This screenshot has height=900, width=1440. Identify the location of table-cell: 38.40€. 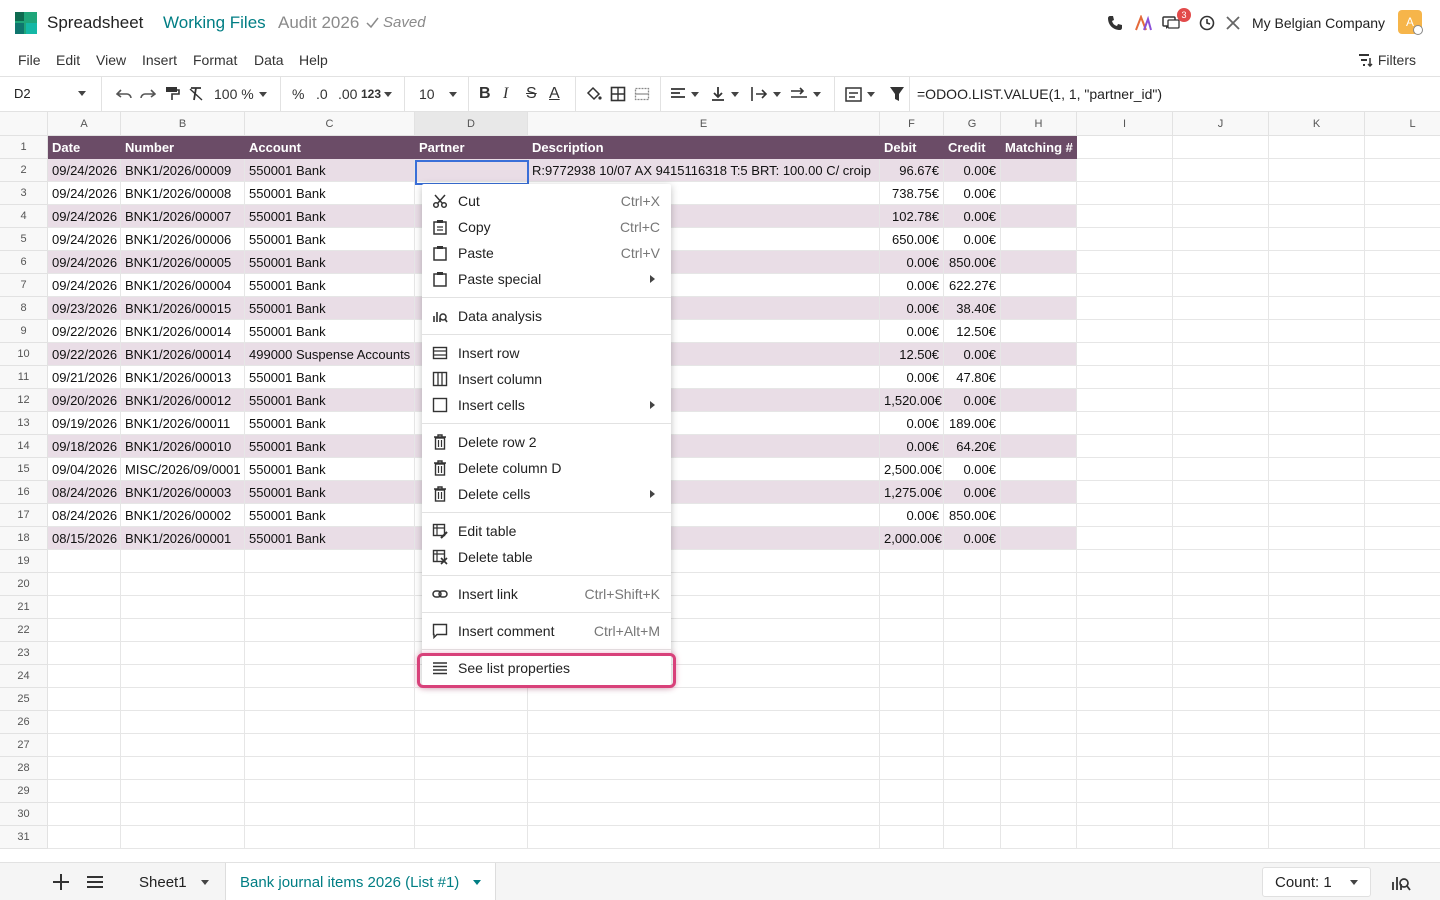
(972, 308).